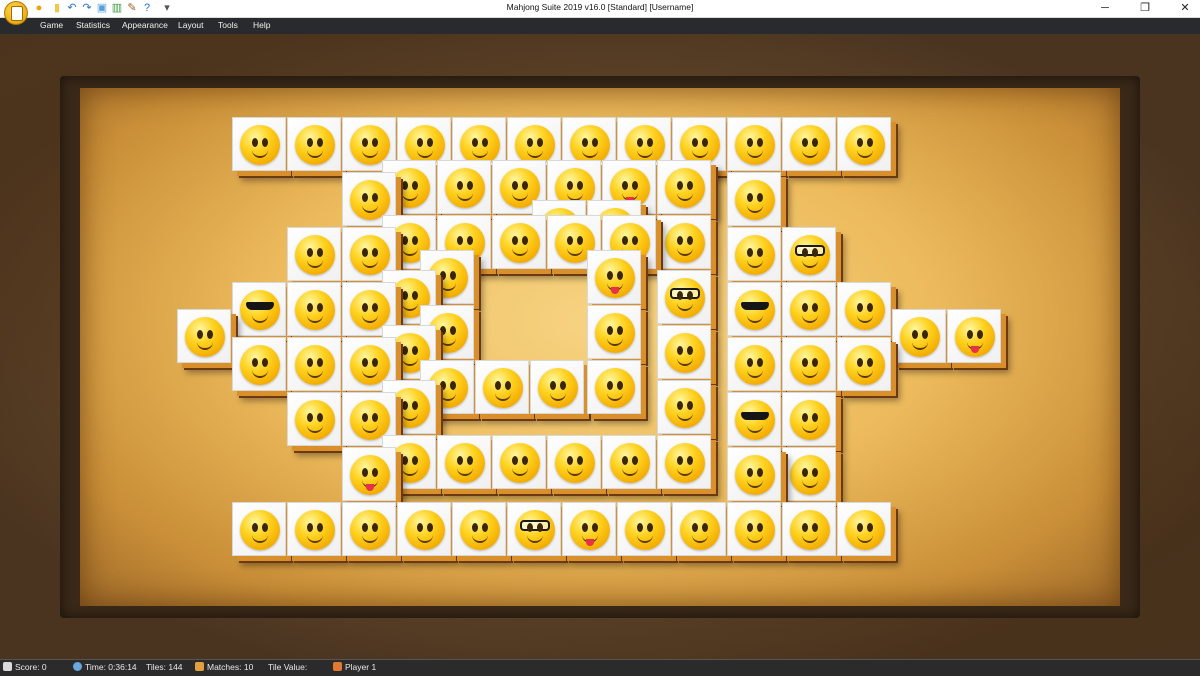 The image size is (1200, 676). What do you see at coordinates (191, 25) in the screenshot?
I see `menu-layout: Layout` at bounding box center [191, 25].